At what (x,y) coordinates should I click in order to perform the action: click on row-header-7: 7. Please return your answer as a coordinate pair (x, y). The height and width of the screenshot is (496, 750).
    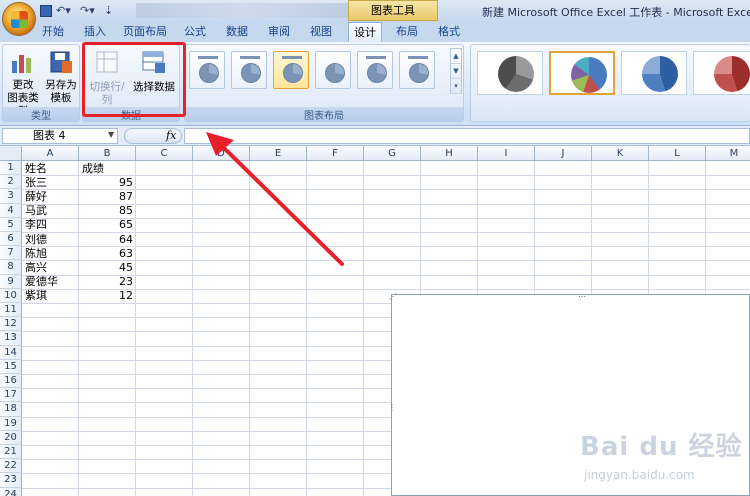
    Looking at the image, I should click on (11, 253).